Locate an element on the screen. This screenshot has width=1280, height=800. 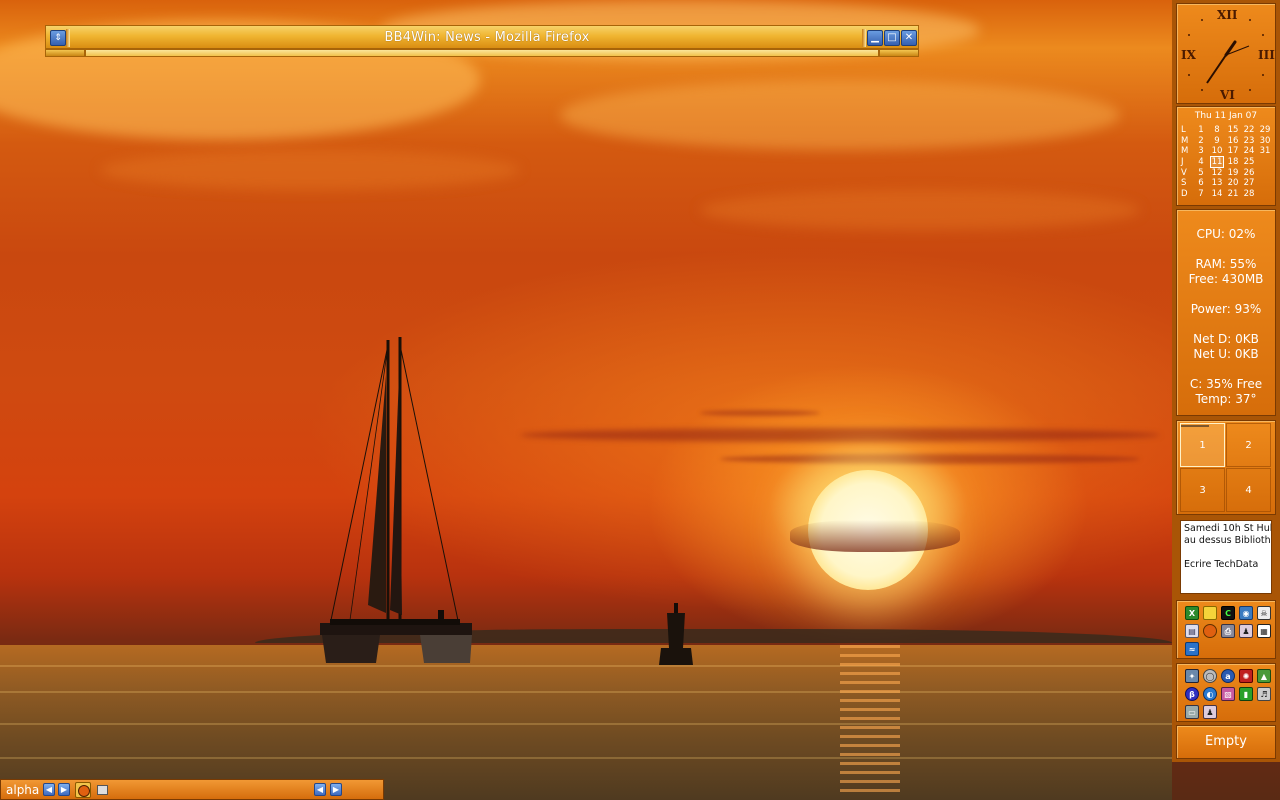
person-icon: ♟ is located at coordinates (1210, 712).